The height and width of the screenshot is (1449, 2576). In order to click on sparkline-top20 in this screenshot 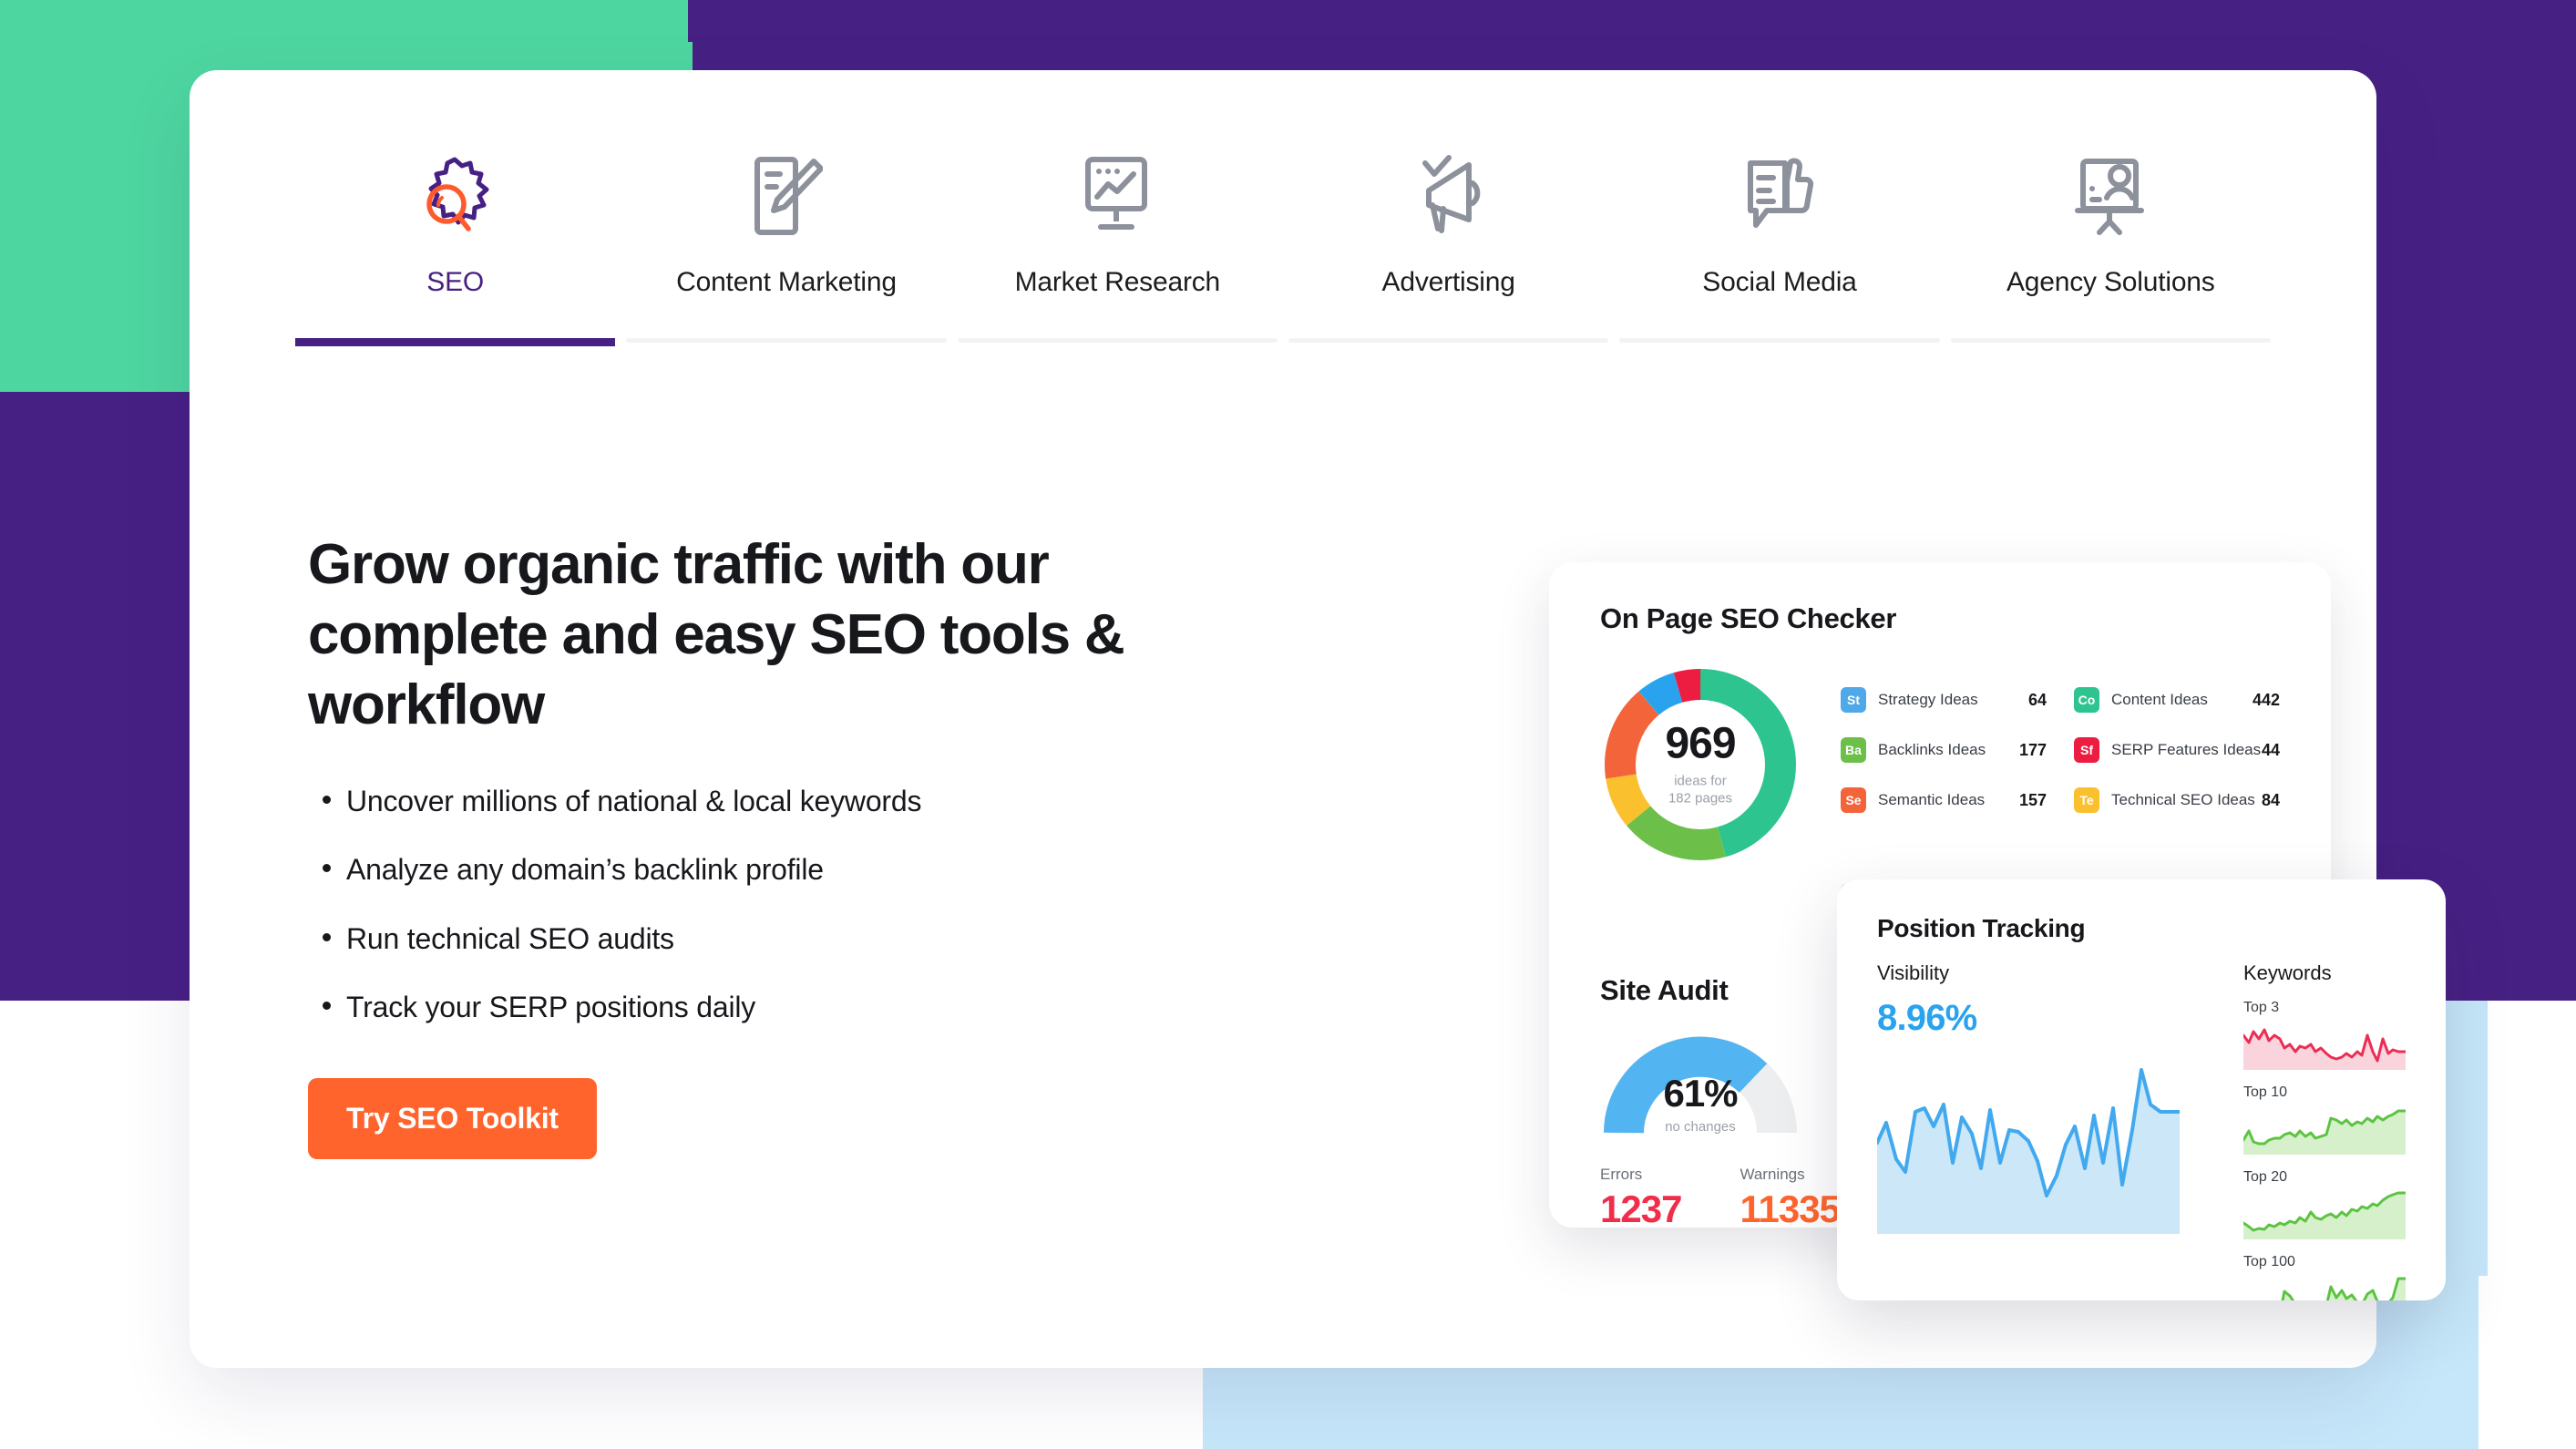, I will do `click(2324, 1215)`.